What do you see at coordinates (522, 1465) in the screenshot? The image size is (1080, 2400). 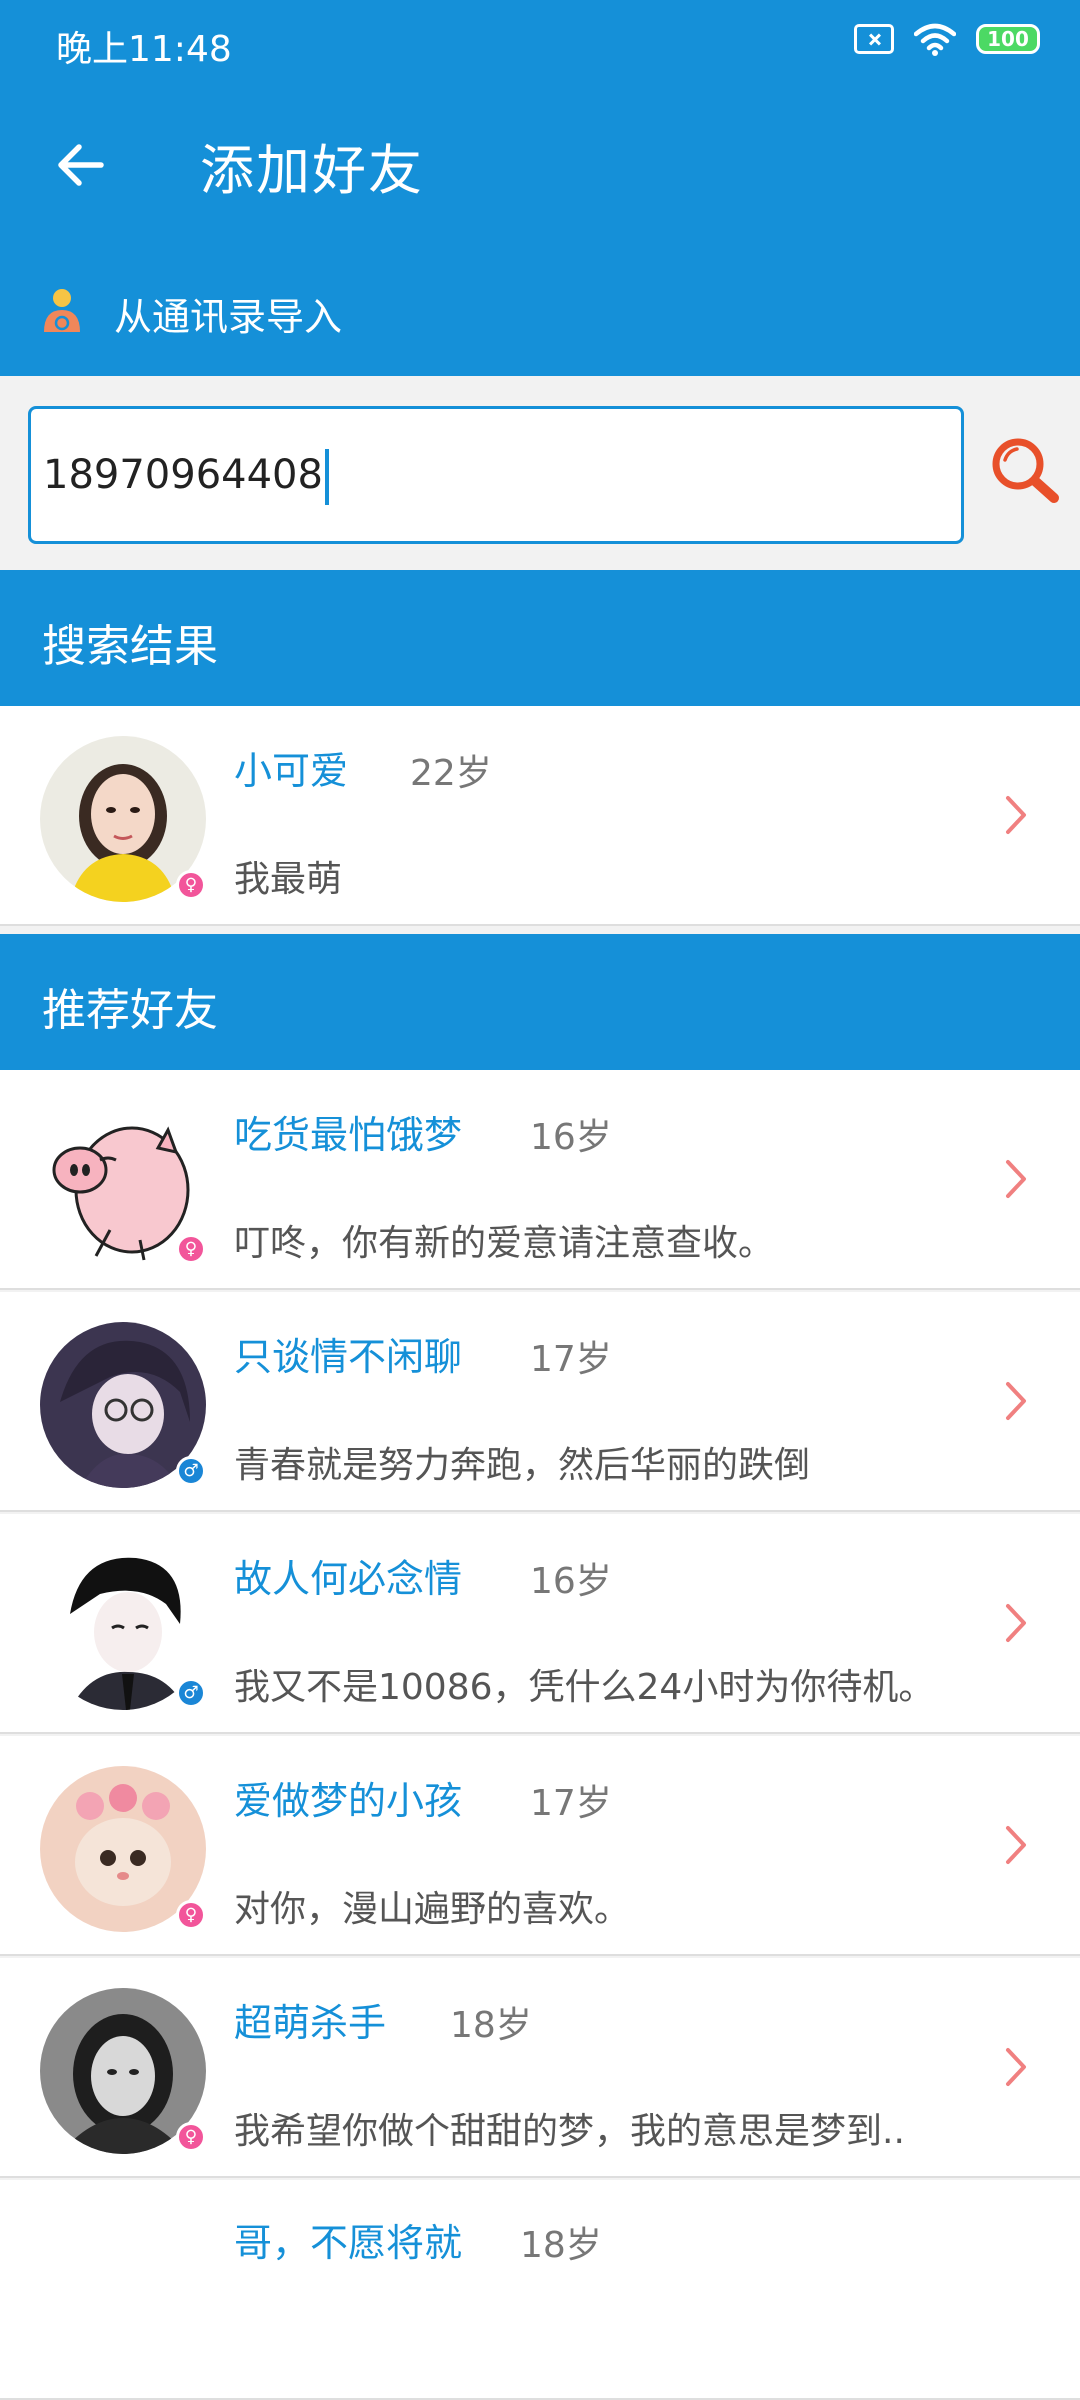 I see `user-motto: 青春就是努力奔跑，然后华丽的跌倒` at bounding box center [522, 1465].